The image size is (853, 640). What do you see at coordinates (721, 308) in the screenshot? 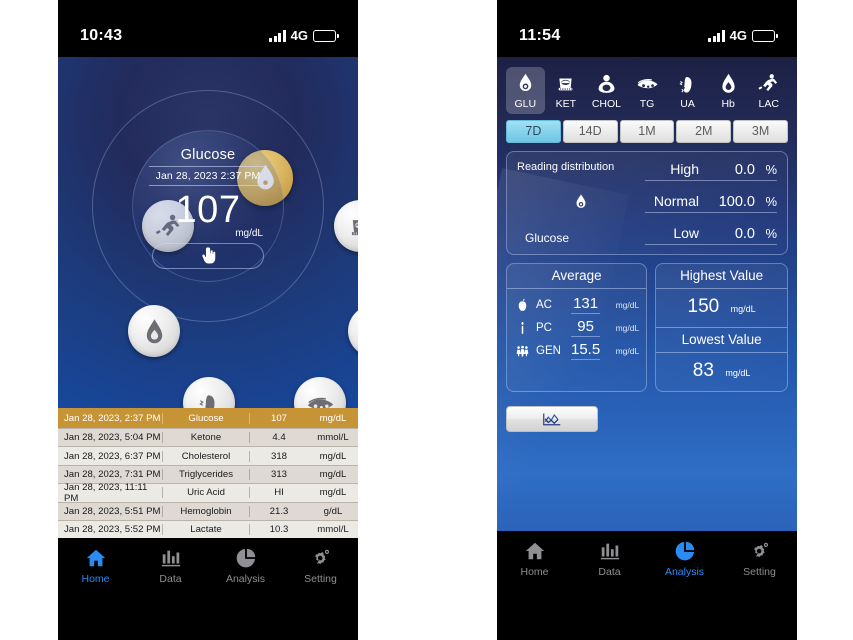
I see `highest-block: 150 mg/dL` at bounding box center [721, 308].